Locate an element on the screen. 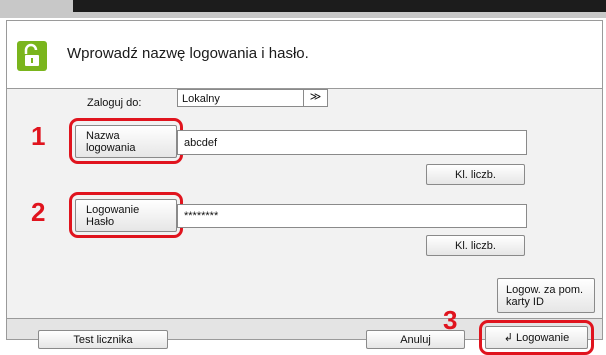 This screenshot has height=355, width=606. login-button: ↲ Logowanie is located at coordinates (536, 337).